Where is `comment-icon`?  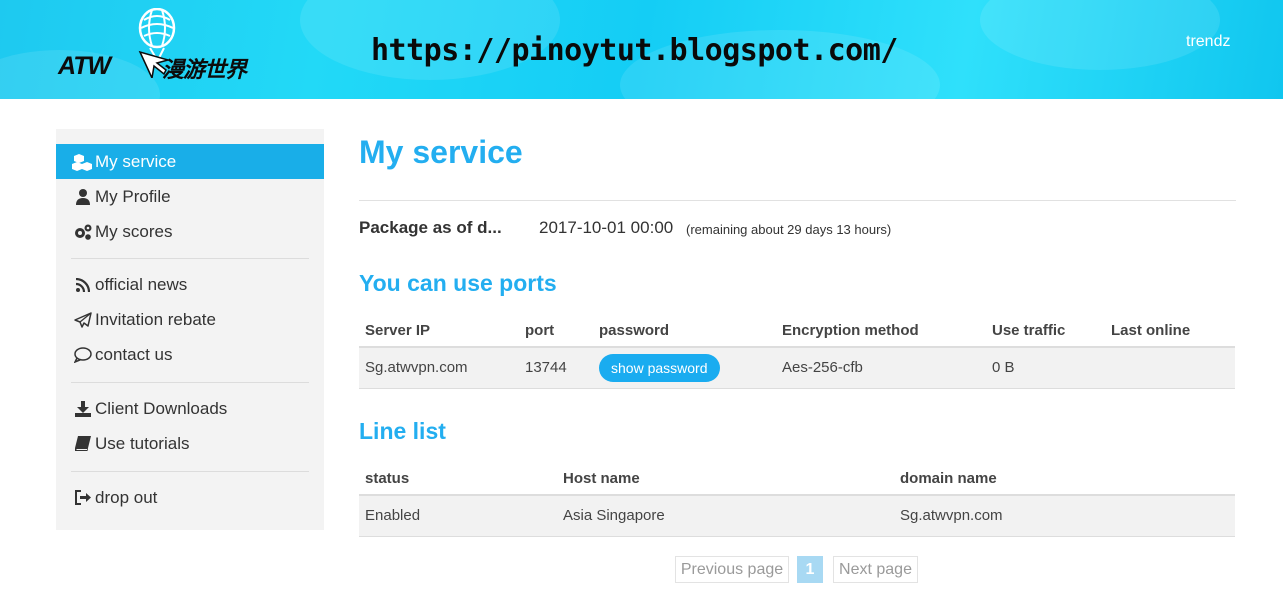 comment-icon is located at coordinates (83, 355).